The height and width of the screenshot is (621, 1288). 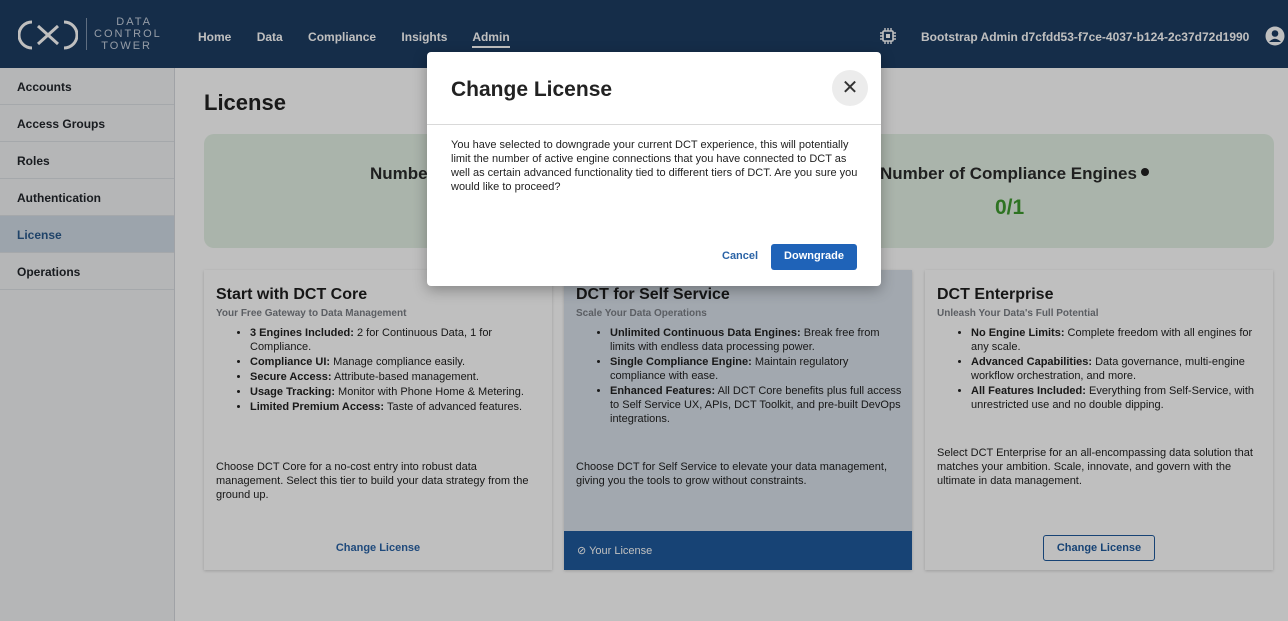 I want to click on cancel-button: Cancel, so click(x=740, y=256).